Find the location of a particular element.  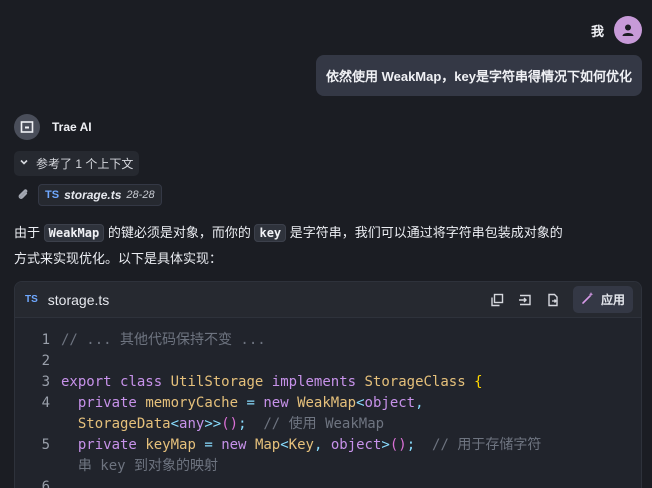

para-text-3: 是字符串，我们可以通过将字符串包装成对象的 is located at coordinates (426, 232).